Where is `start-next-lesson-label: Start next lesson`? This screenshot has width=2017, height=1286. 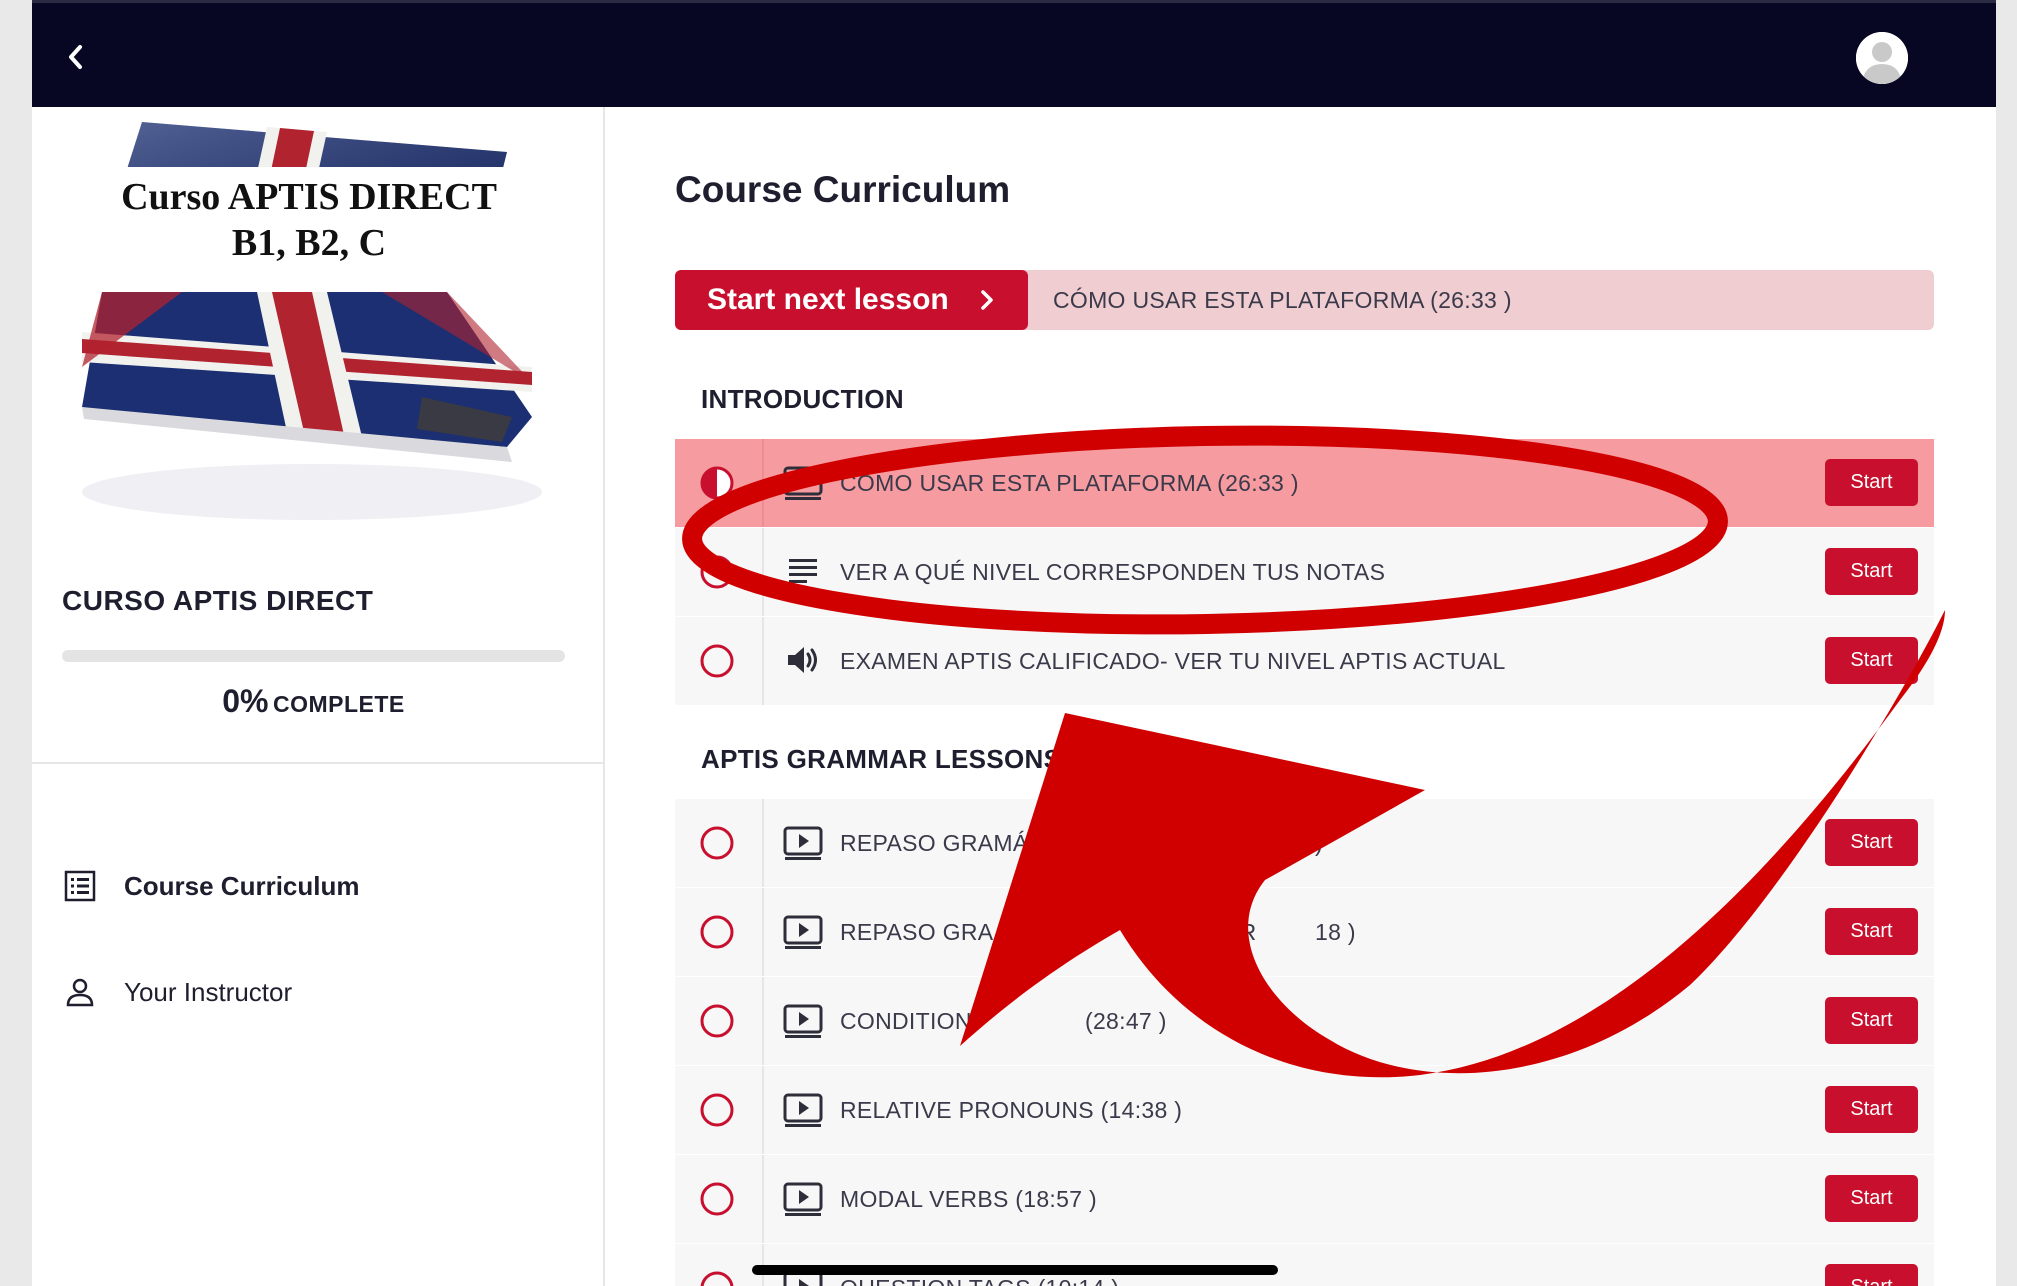
start-next-lesson-label: Start next lesson is located at coordinates (828, 299).